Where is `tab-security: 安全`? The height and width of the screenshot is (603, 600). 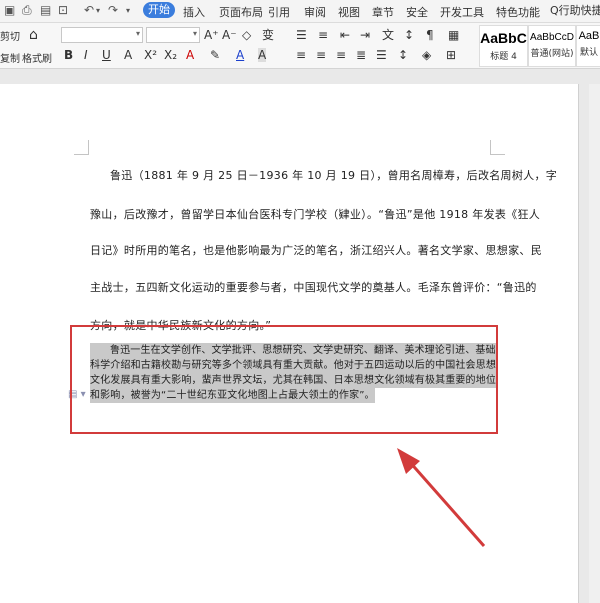 tab-security: 安全 is located at coordinates (417, 12).